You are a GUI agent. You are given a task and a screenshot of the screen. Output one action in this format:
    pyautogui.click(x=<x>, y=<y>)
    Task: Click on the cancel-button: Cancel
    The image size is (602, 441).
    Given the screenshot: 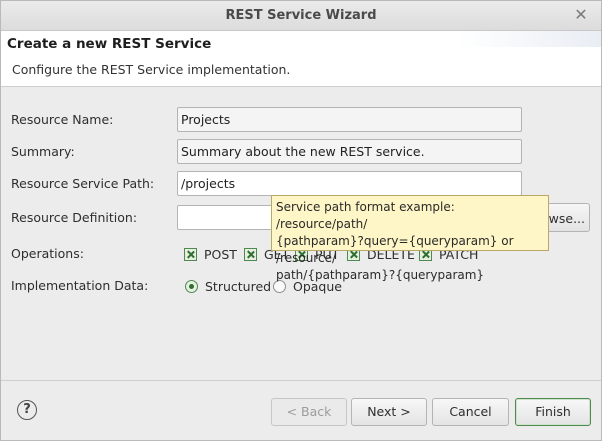 What is the action you would take?
    pyautogui.click(x=470, y=412)
    